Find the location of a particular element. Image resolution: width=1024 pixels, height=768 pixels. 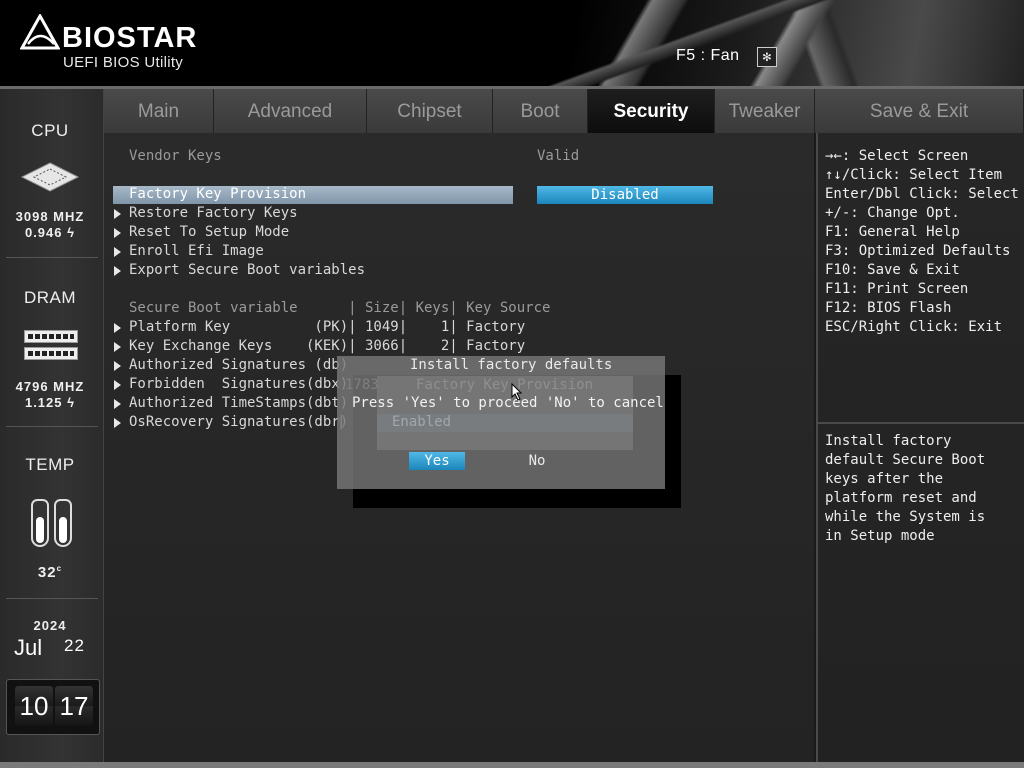

menu-item-export-secure-boot-variables: Export Secure Boot variables is located at coordinates (247, 270).